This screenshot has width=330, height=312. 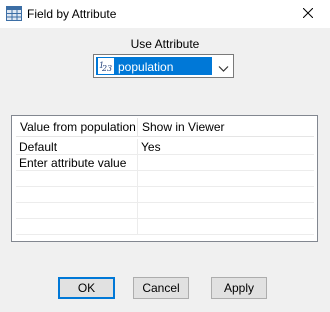 I want to click on table-header: Value from population Show in Viewer, so click(x=165, y=127).